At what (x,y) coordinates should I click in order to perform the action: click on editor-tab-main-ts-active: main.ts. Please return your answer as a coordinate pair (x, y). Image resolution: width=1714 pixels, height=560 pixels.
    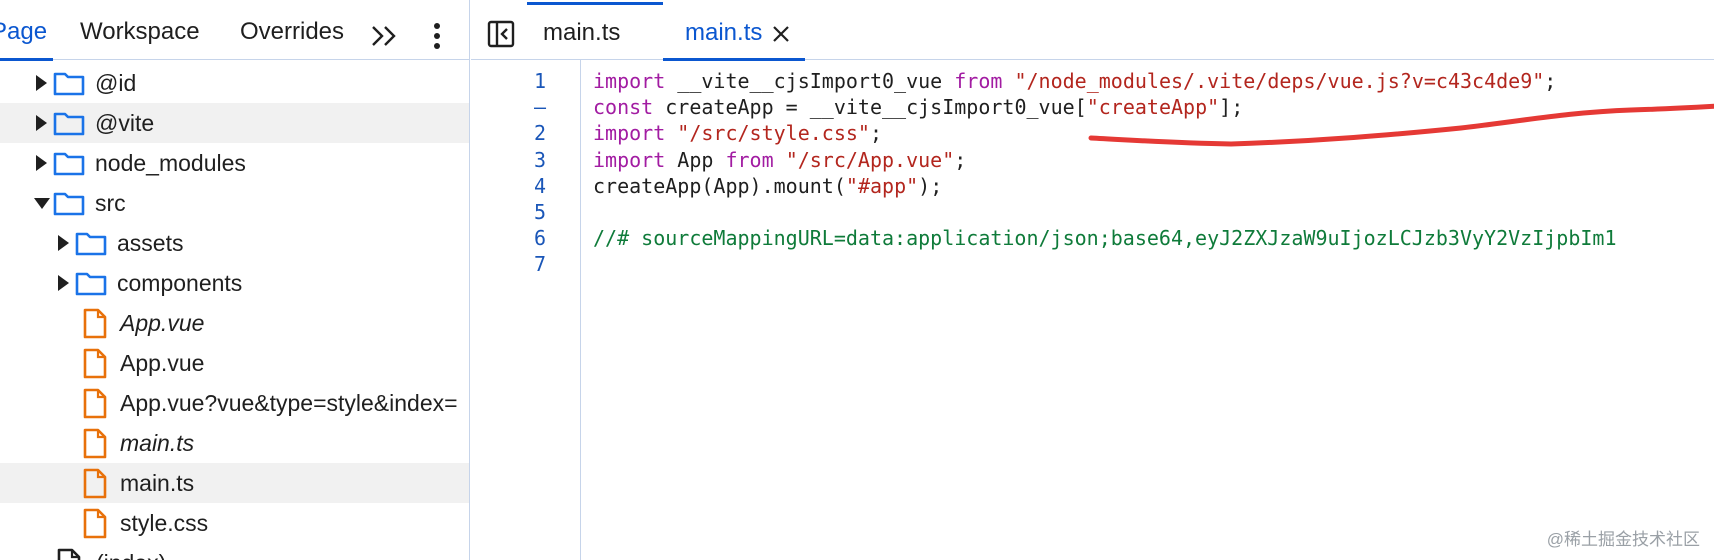
    Looking at the image, I should click on (734, 33).